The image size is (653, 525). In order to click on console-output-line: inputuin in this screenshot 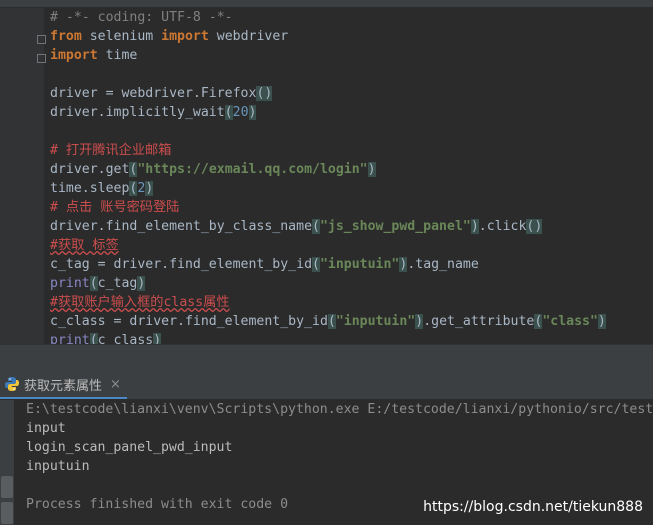, I will do `click(58, 466)`.